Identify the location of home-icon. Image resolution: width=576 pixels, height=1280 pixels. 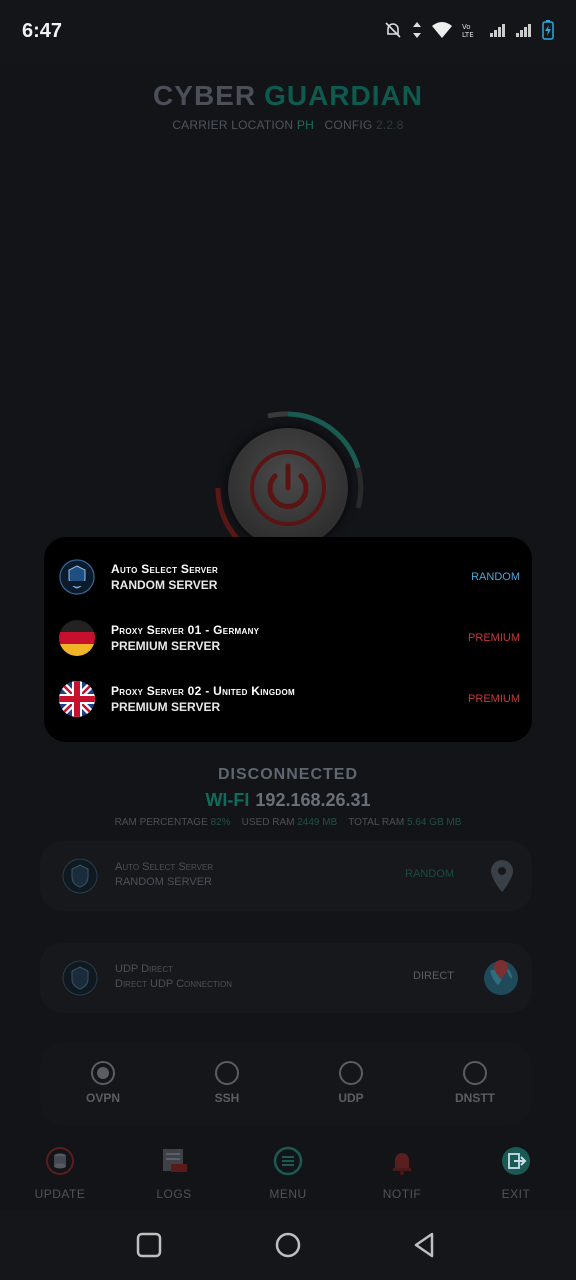
(288, 1245).